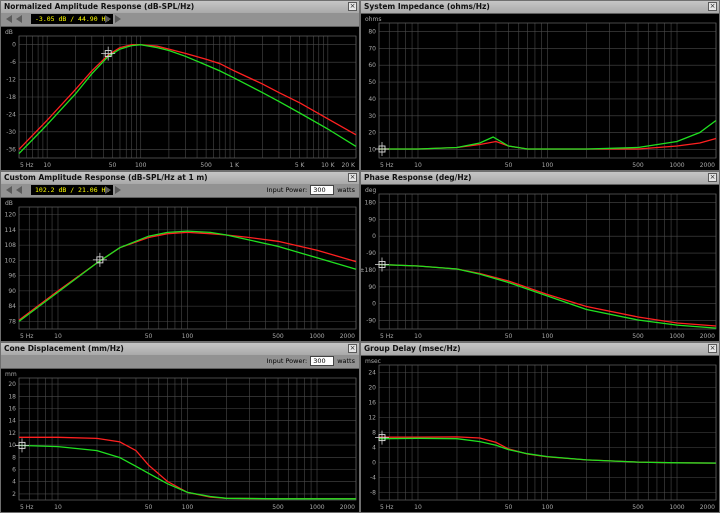 Image resolution: width=720 pixels, height=513 pixels. Describe the element at coordinates (373, 478) in the screenshot. I see `y-tick-label: -4` at that location.